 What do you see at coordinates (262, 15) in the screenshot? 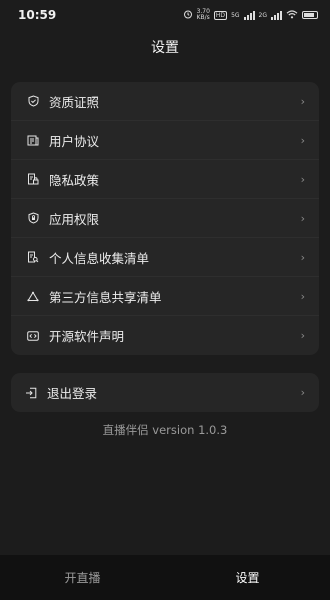
I see `net-2g-label: 2G` at bounding box center [262, 15].